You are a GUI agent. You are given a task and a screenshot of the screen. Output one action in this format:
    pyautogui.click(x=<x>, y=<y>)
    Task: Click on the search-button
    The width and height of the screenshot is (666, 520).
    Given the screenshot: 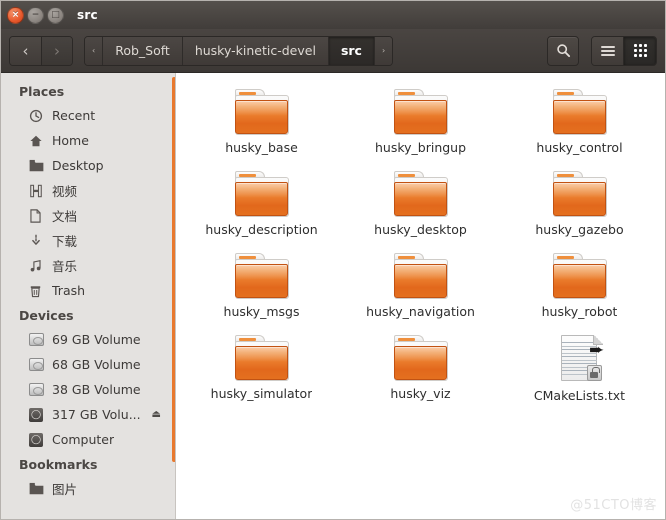 What is the action you would take?
    pyautogui.click(x=563, y=50)
    